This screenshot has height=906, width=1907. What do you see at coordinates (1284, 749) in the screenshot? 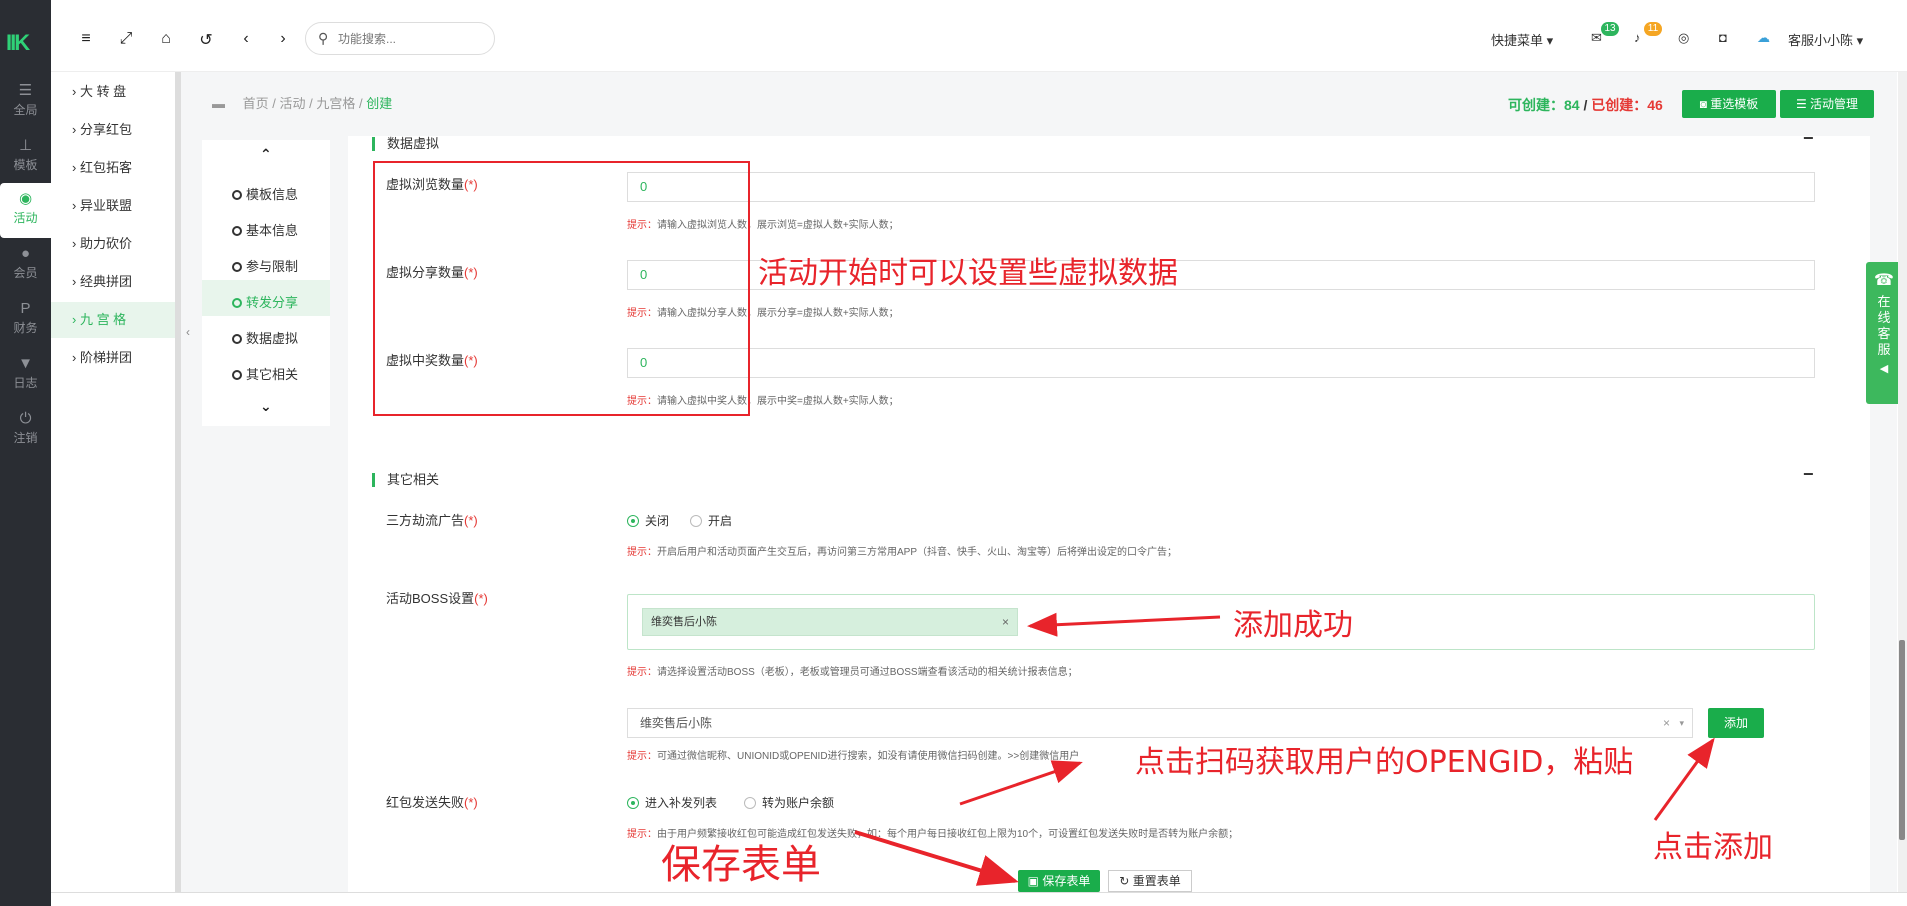
I see `annotation-arrows` at bounding box center [1284, 749].